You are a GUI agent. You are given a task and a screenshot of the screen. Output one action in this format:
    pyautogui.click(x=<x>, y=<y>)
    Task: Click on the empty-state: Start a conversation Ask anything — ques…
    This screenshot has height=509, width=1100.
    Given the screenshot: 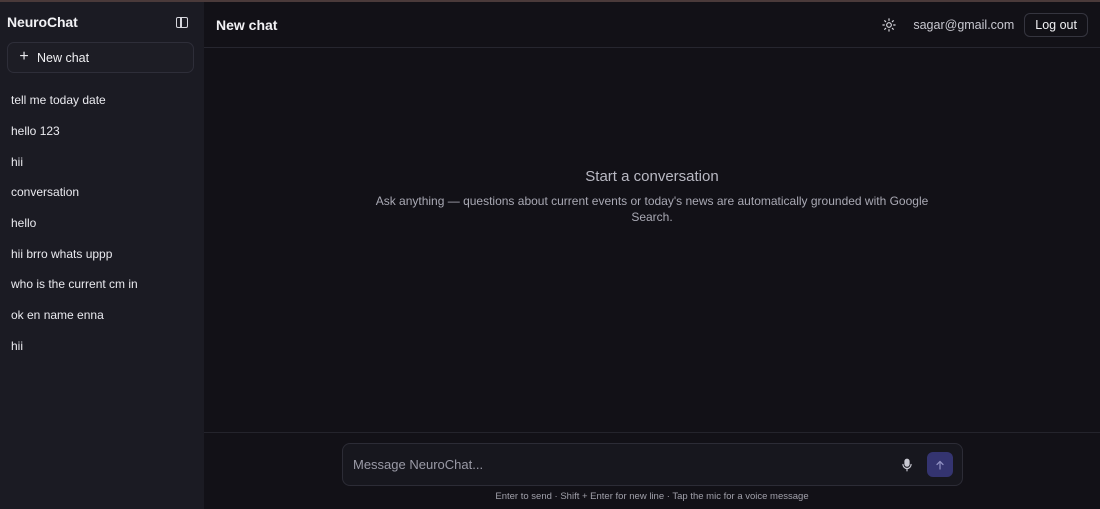 What is the action you would take?
    pyautogui.click(x=652, y=196)
    